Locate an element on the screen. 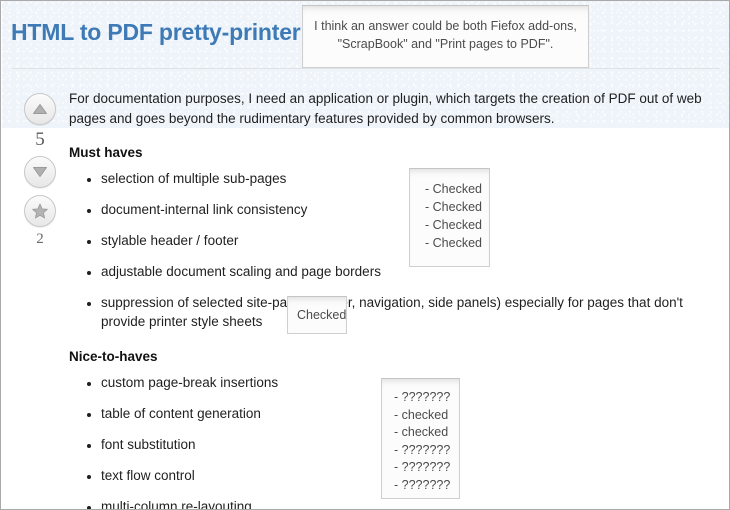 The height and width of the screenshot is (510, 730). vote-column: 5 2 is located at coordinates (40, 170).